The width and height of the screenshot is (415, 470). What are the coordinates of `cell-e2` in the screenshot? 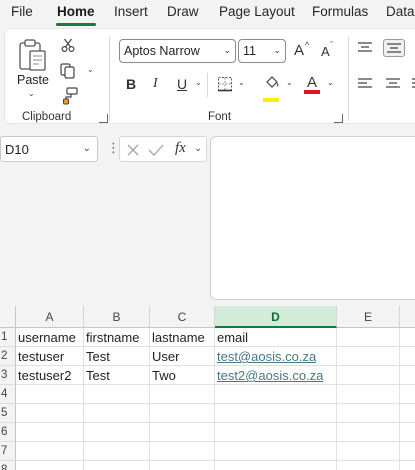 It's located at (368, 356).